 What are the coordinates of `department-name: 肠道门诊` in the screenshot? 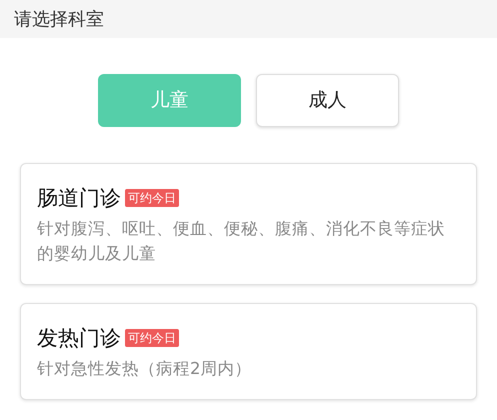 It's located at (79, 198).